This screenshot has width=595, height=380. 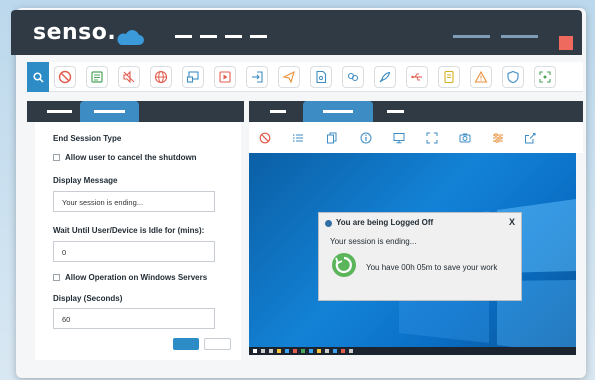 I want to click on display-seconds-label: Display (Seconds), so click(x=88, y=298).